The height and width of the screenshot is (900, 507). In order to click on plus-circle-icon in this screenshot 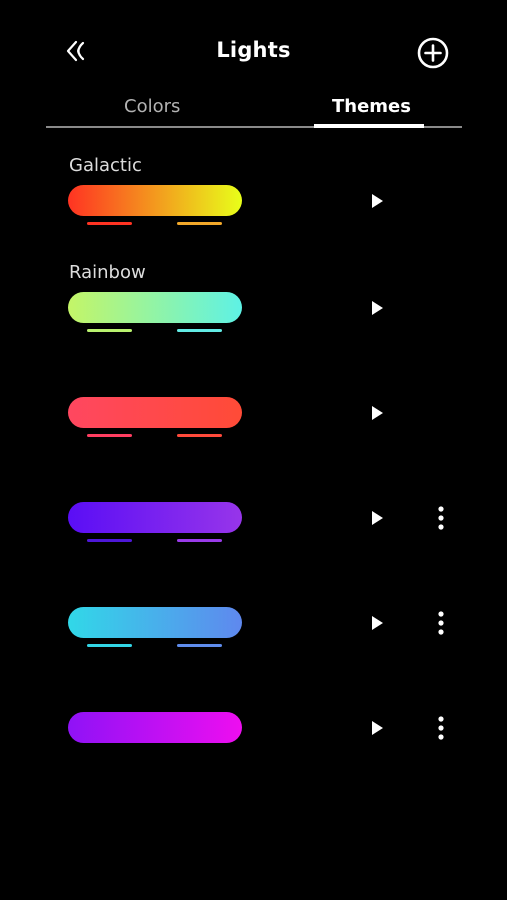, I will do `click(433, 53)`.